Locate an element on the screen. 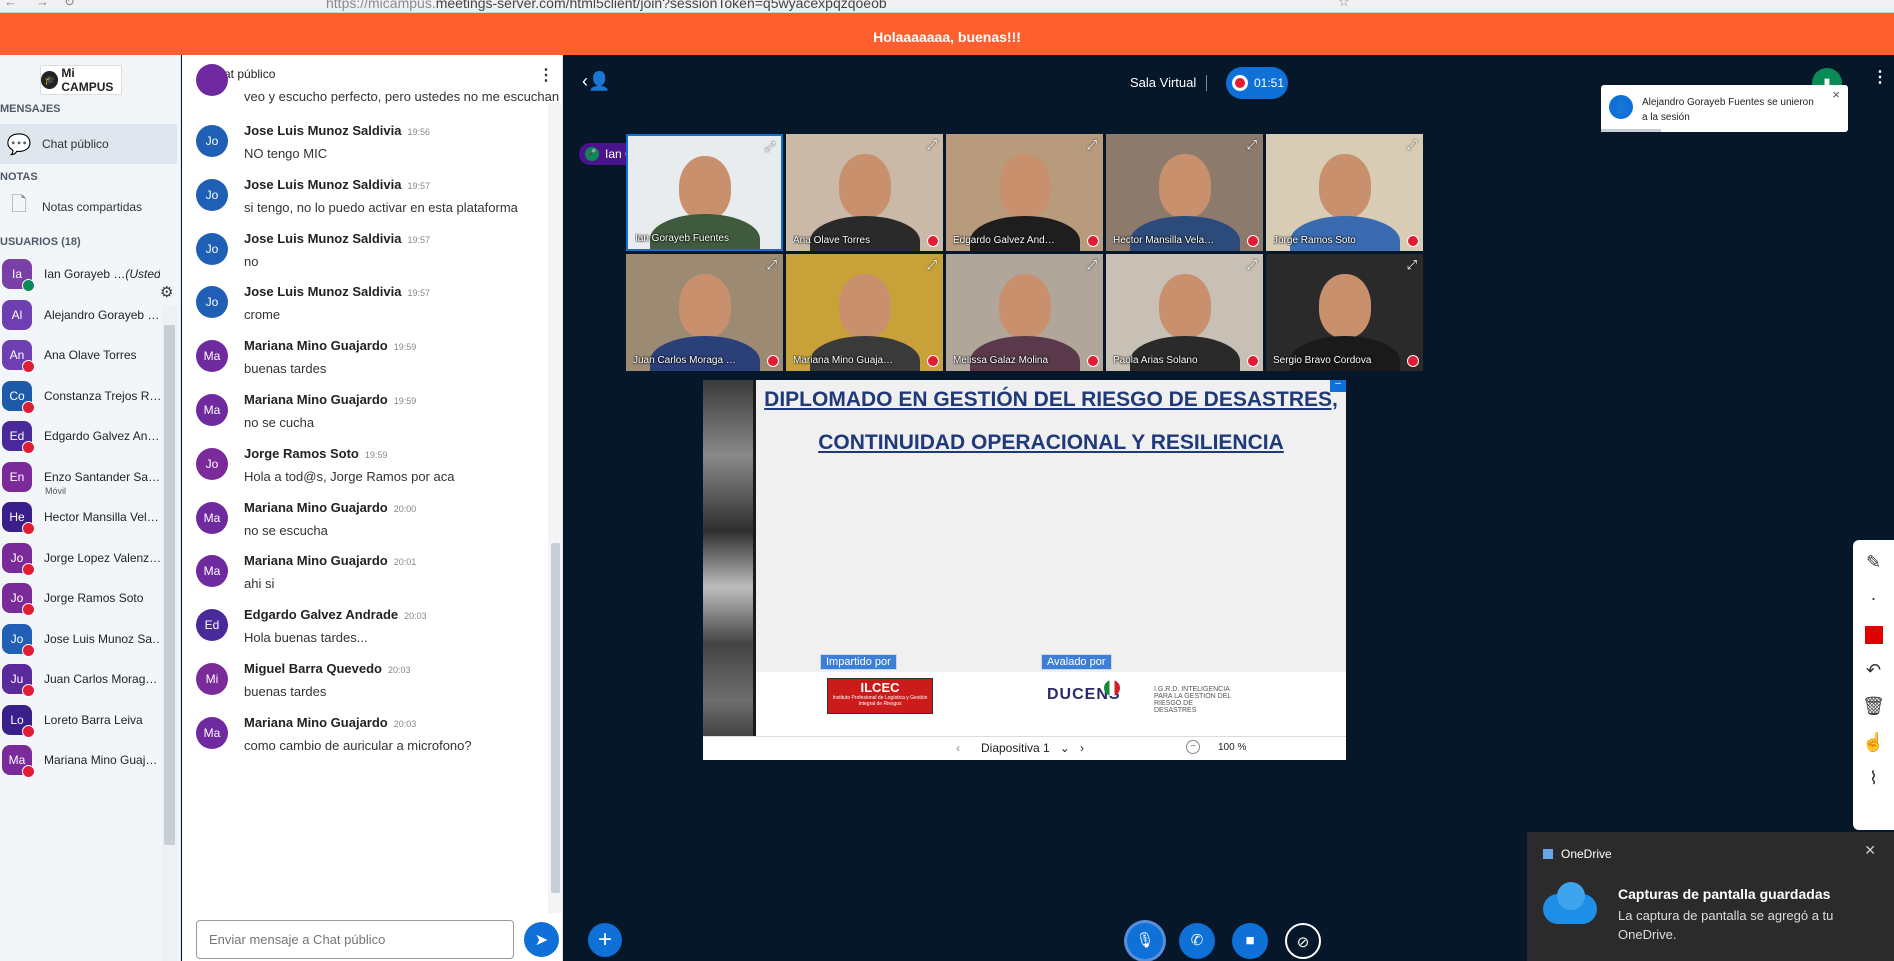 The height and width of the screenshot is (961, 1894). next-slide-icon: › is located at coordinates (1082, 748).